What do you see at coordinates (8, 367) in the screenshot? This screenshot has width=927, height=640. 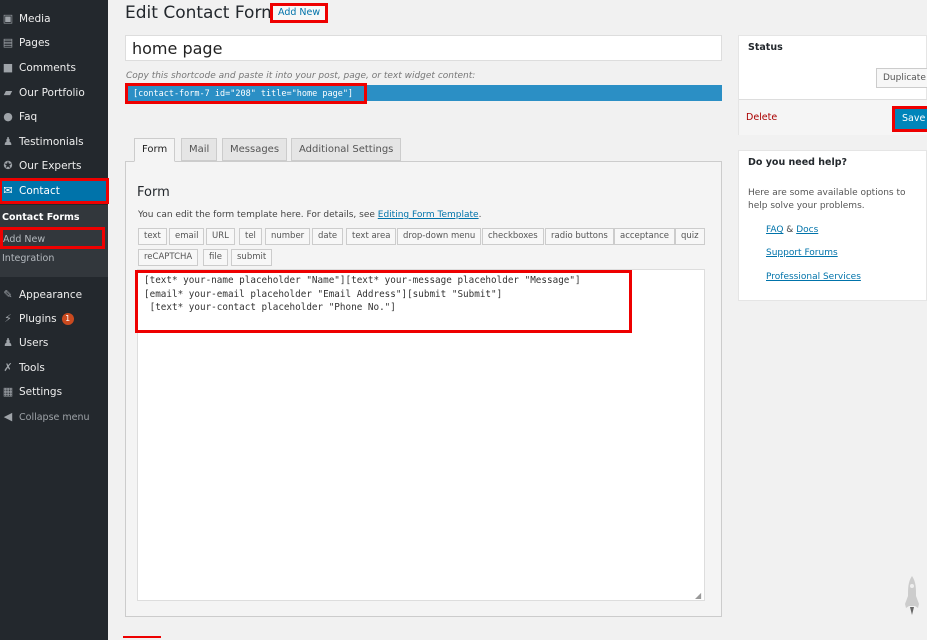 I see `wrench-icon: ✗` at bounding box center [8, 367].